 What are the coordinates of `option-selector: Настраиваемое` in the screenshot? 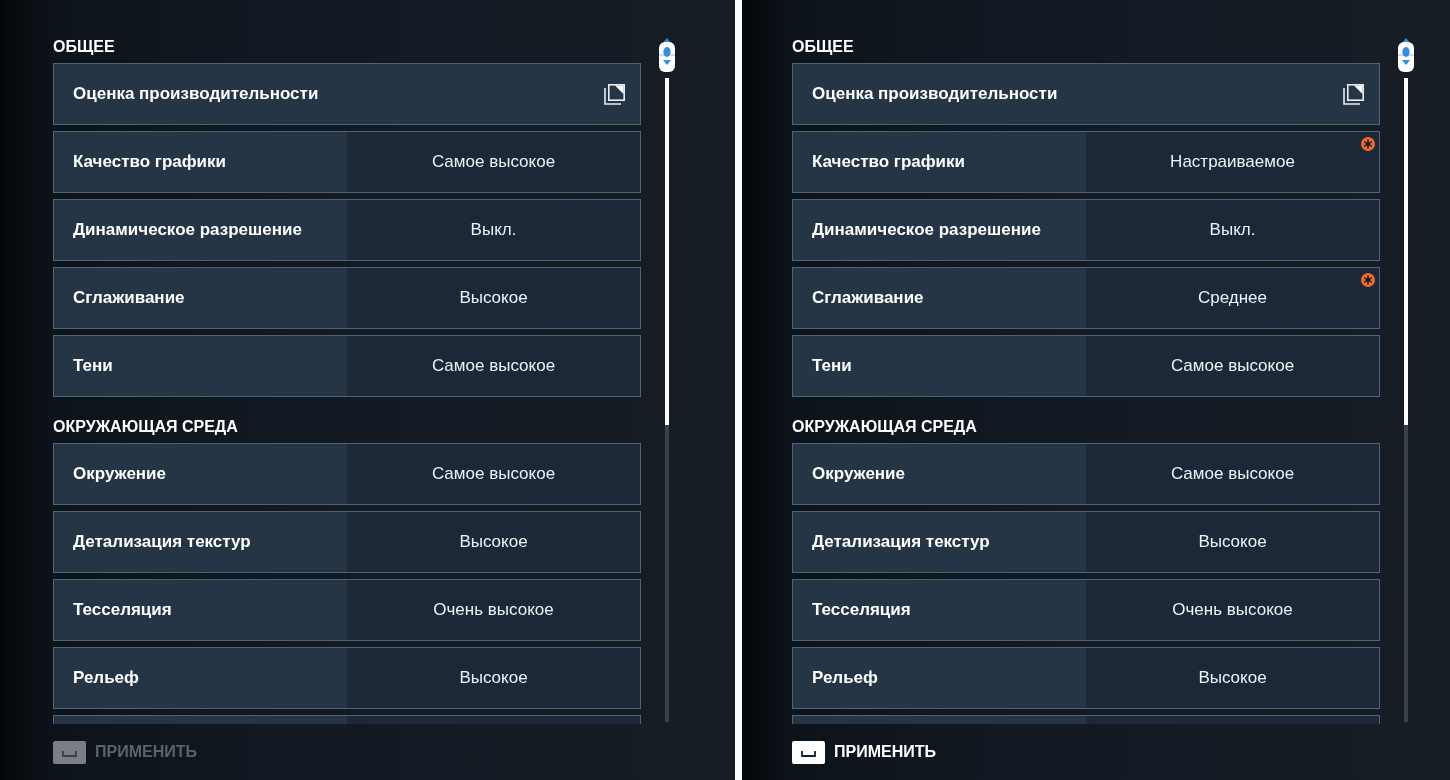 It's located at (1232, 162).